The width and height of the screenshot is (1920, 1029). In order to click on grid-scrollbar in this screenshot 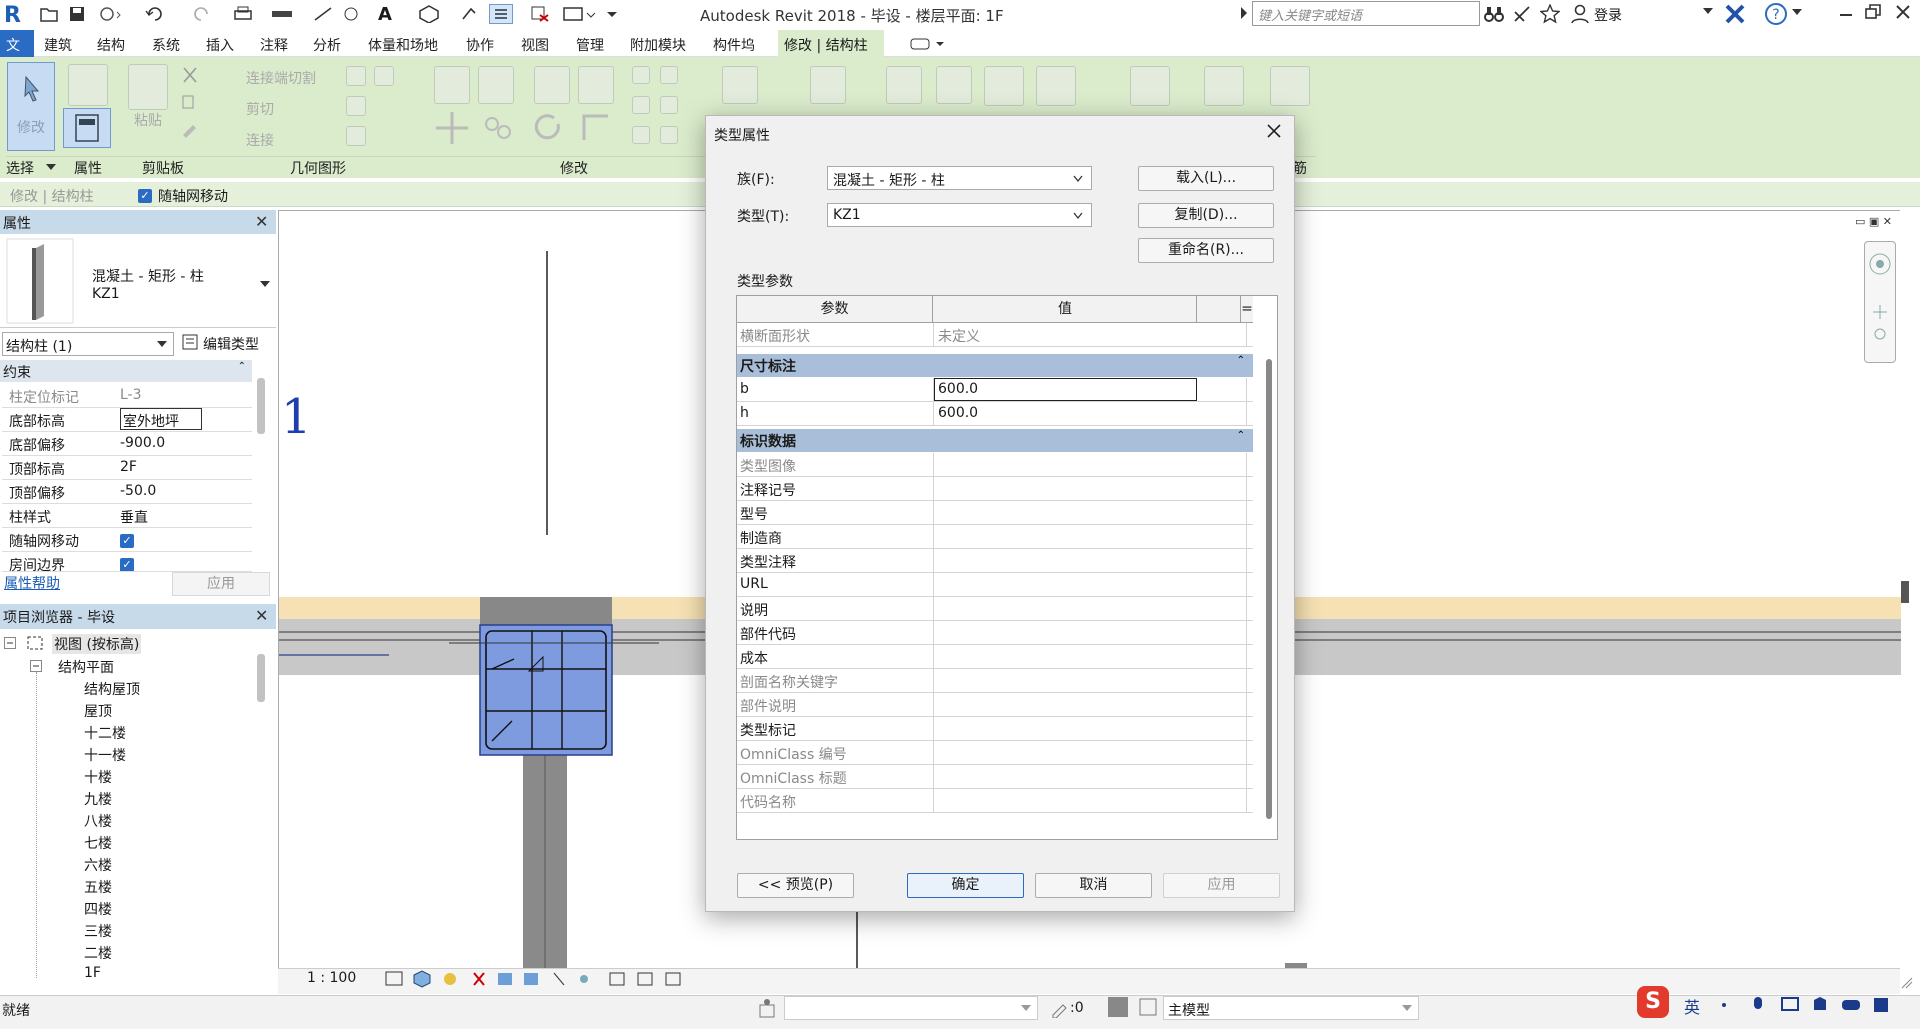, I will do `click(1269, 589)`.